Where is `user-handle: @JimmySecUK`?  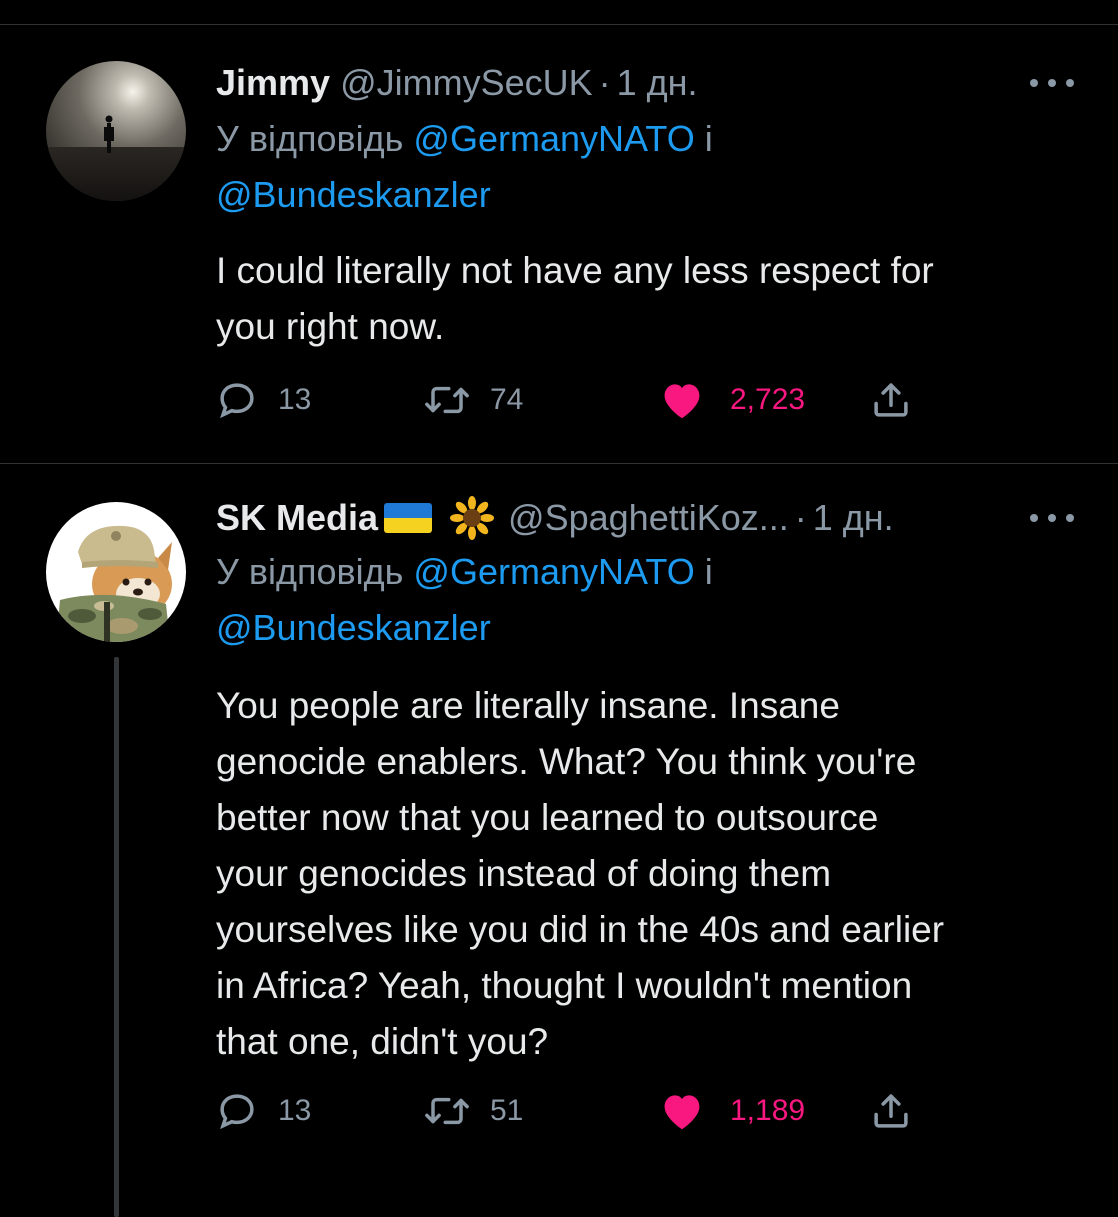
user-handle: @JimmySecUK is located at coordinates (466, 83).